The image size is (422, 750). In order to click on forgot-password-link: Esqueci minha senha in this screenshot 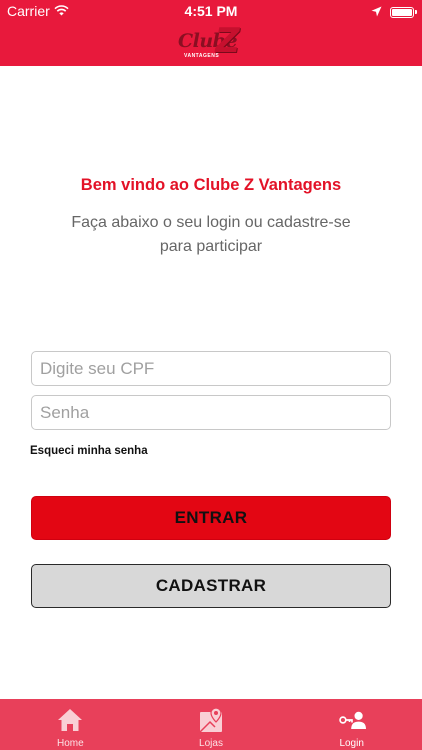, I will do `click(89, 451)`.